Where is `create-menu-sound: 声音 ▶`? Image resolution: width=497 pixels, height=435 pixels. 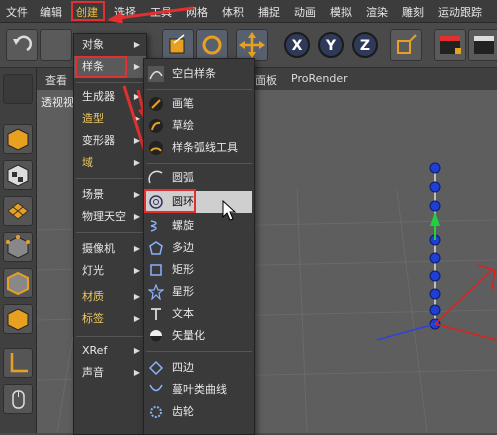 create-menu-sound: 声音 ▶ is located at coordinates (110, 373).